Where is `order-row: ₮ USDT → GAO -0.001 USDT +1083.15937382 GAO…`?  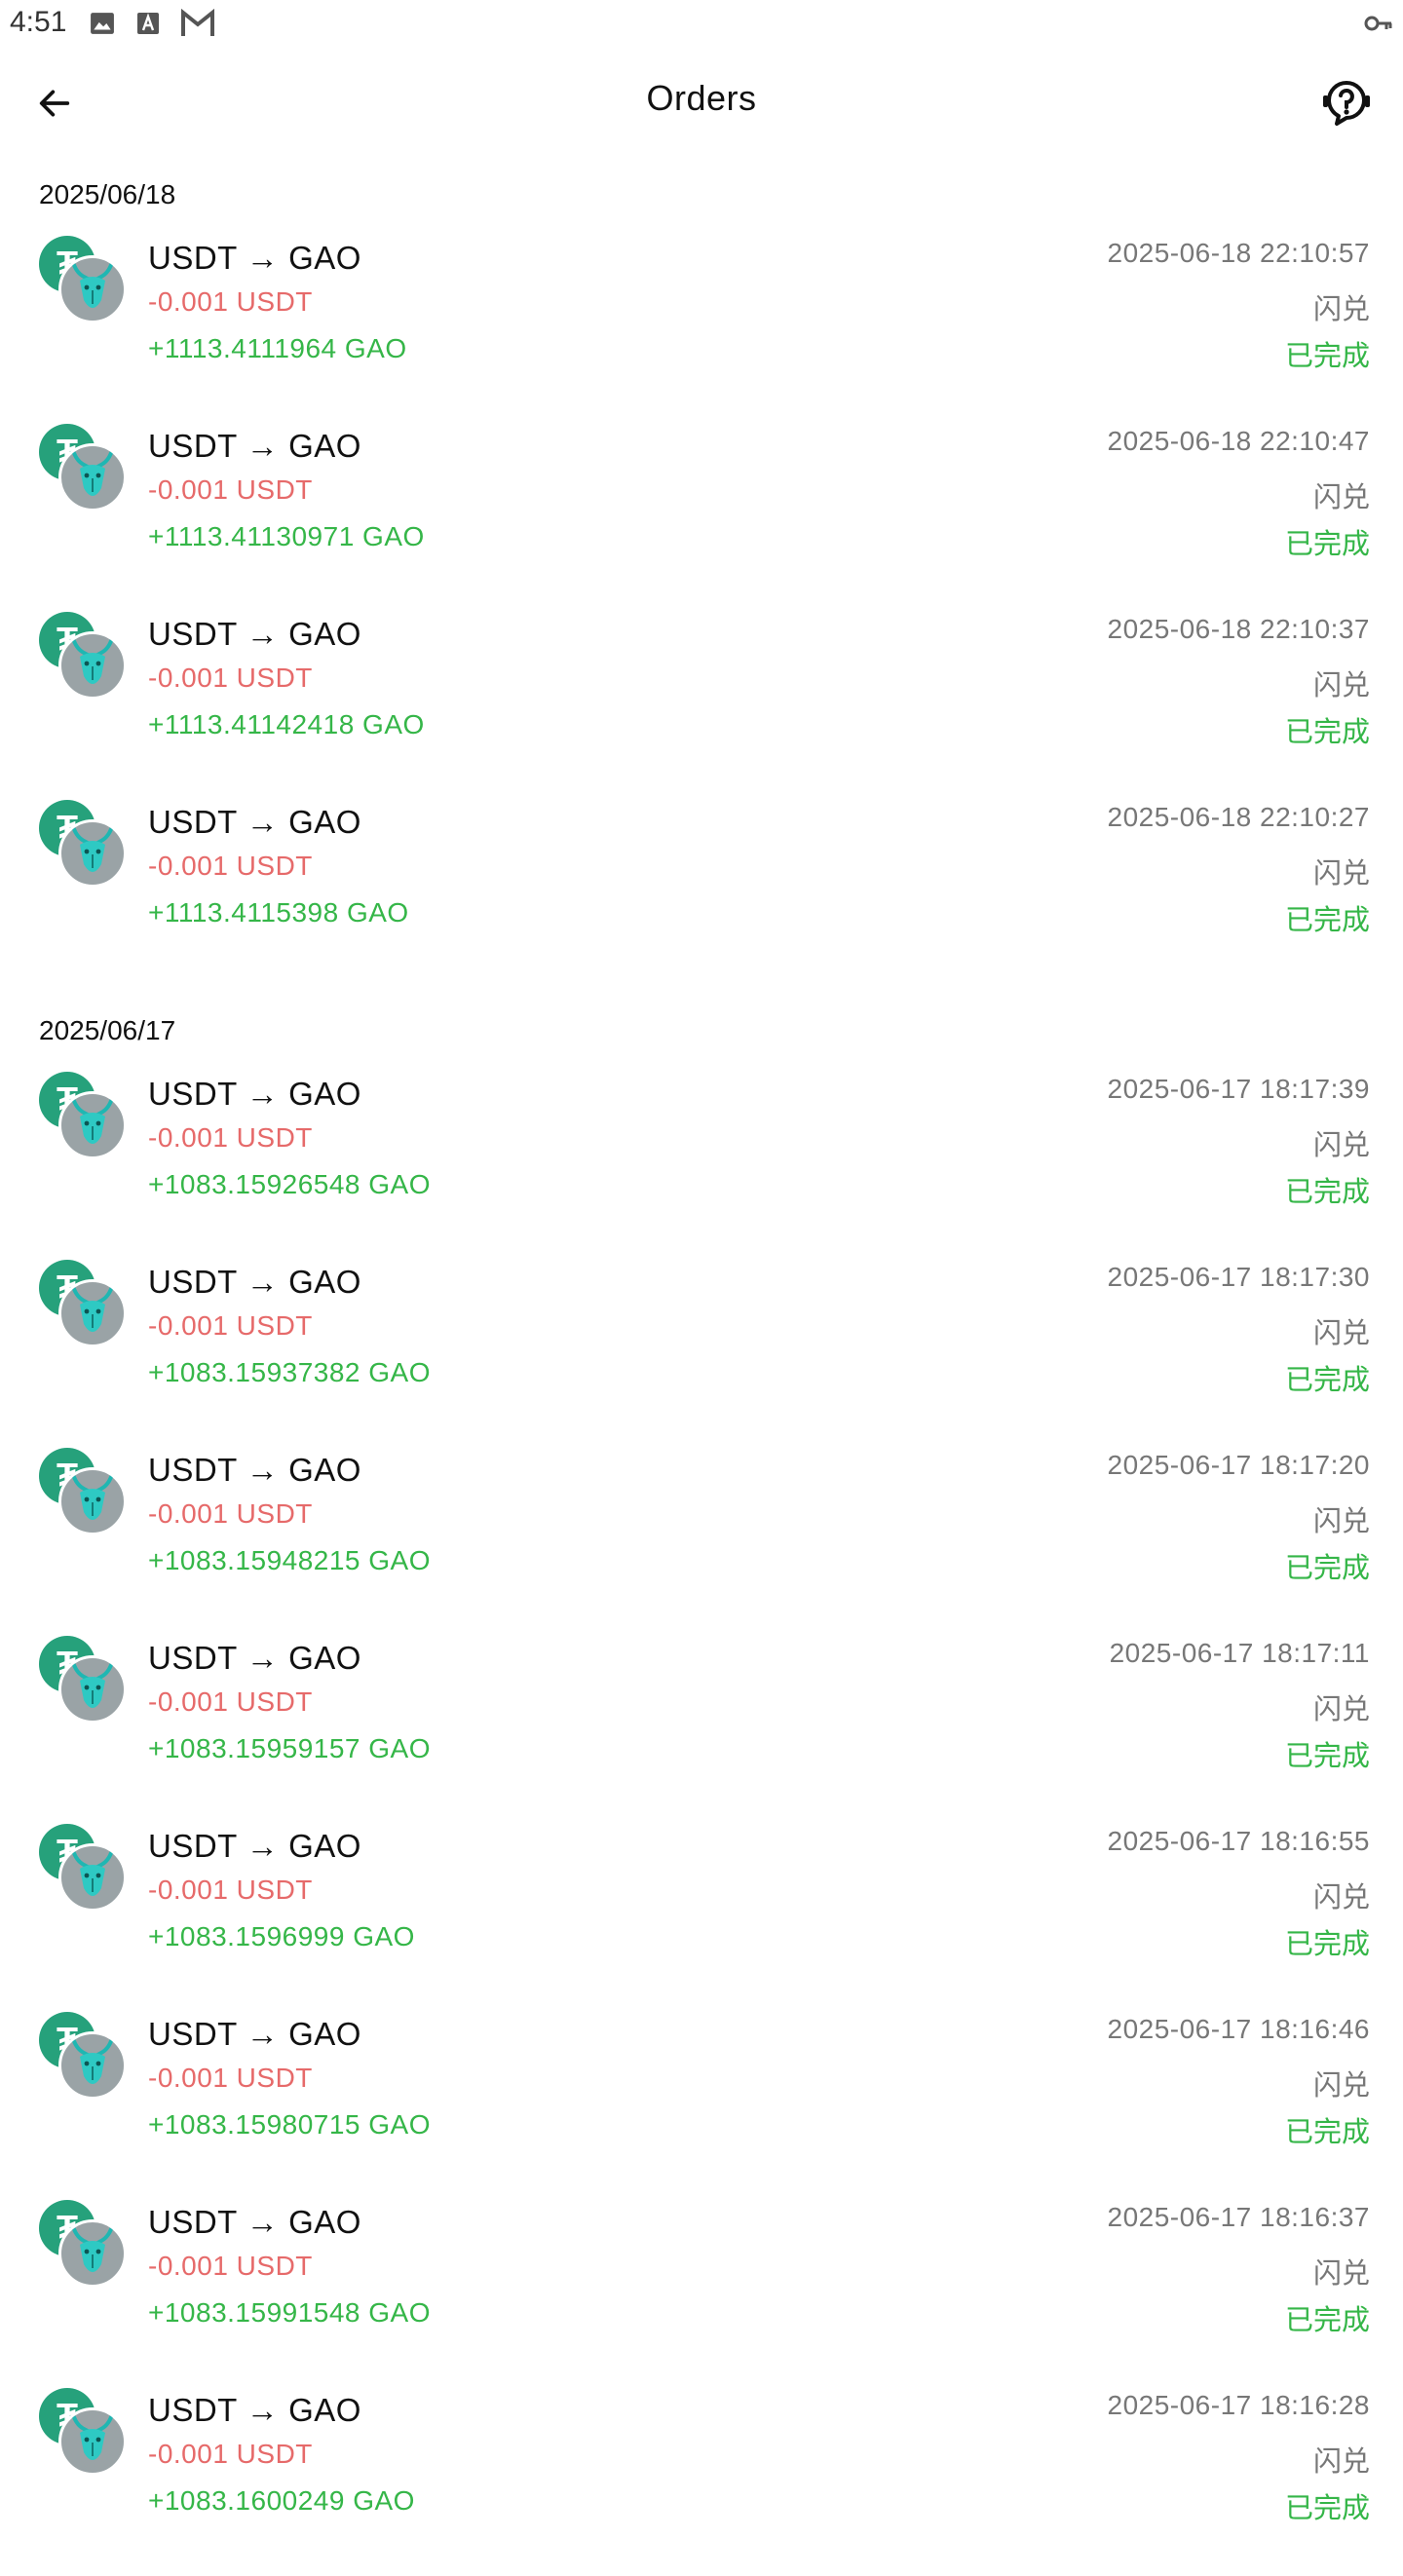 order-row: ₮ USDT → GAO -0.001 USDT +1083.15937382 GAO… is located at coordinates (701, 1354).